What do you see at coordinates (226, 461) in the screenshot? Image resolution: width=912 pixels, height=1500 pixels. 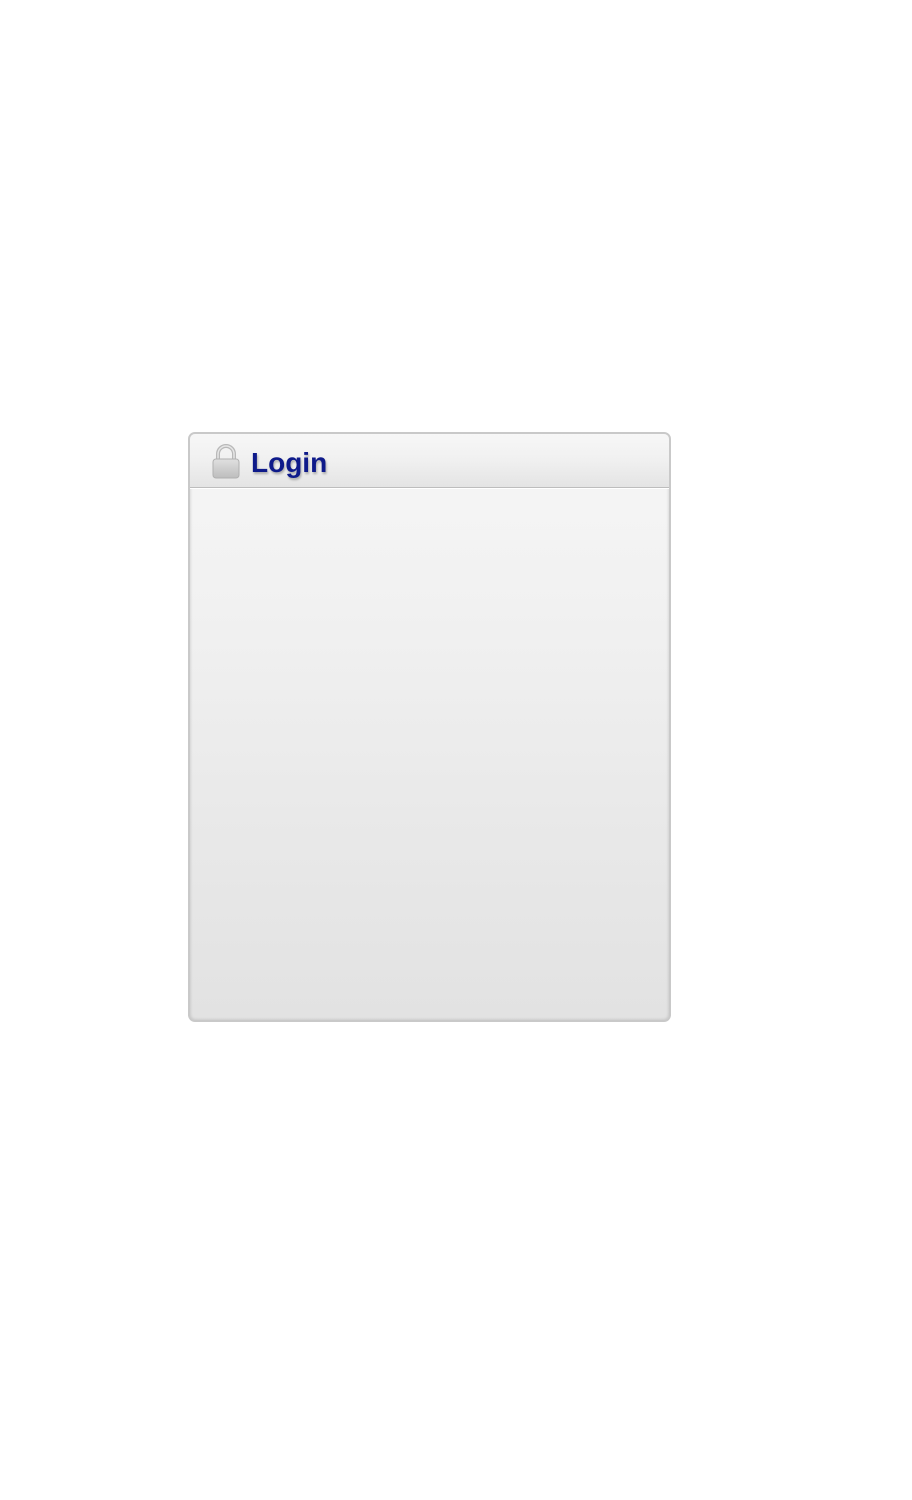 I see `lock-icon` at bounding box center [226, 461].